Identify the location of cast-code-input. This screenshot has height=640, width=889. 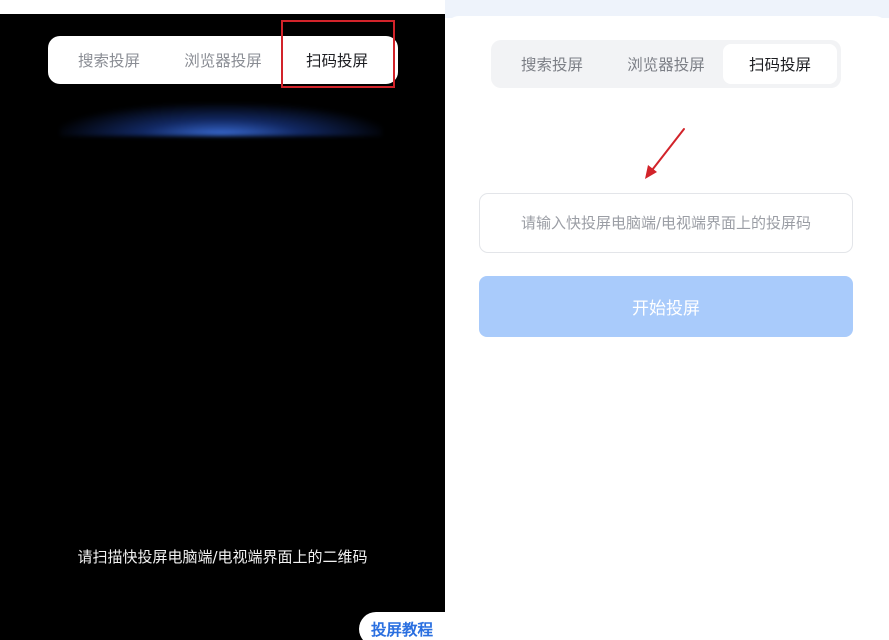
(666, 223).